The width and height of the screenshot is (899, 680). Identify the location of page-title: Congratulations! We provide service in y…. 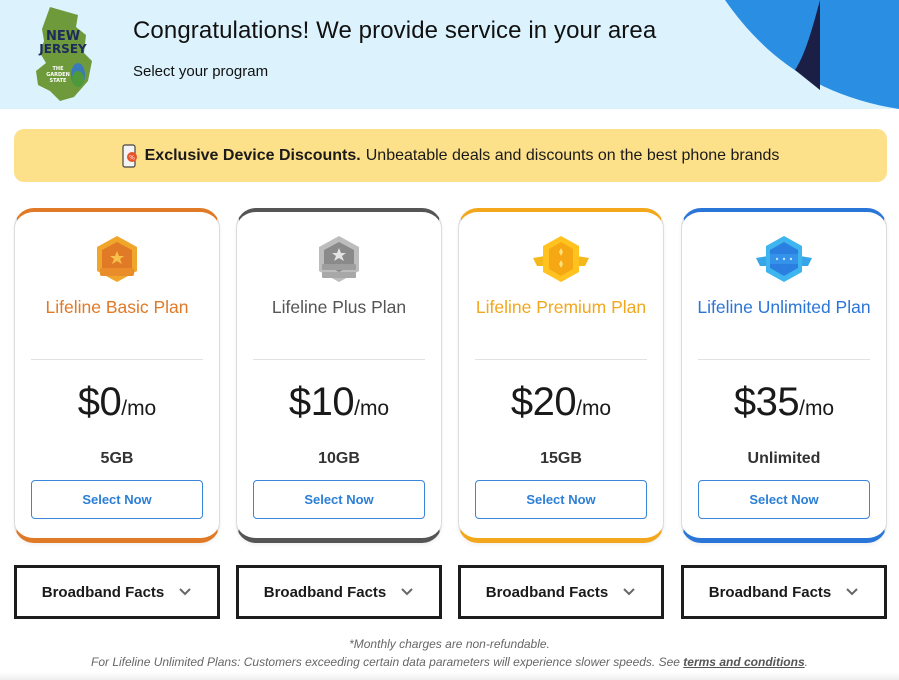
(395, 30).